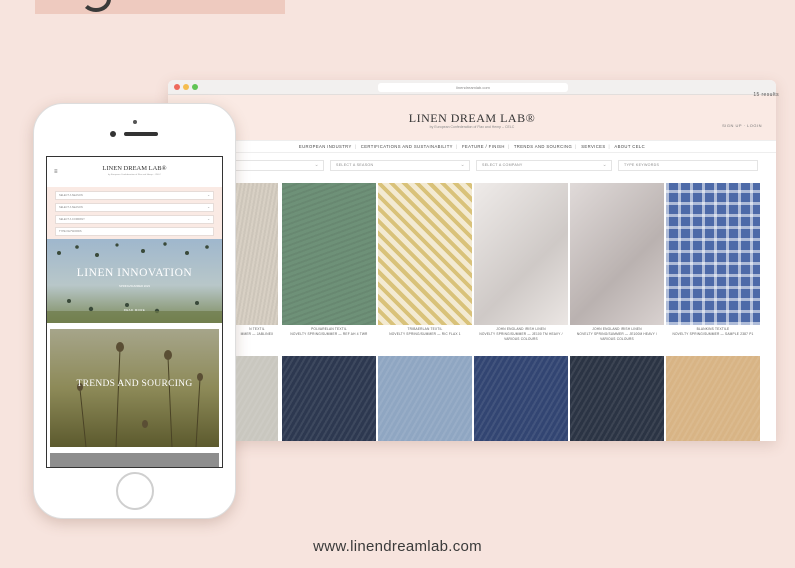 The height and width of the screenshot is (568, 795). I want to click on nav-item-services: SERVICES, so click(593, 146).